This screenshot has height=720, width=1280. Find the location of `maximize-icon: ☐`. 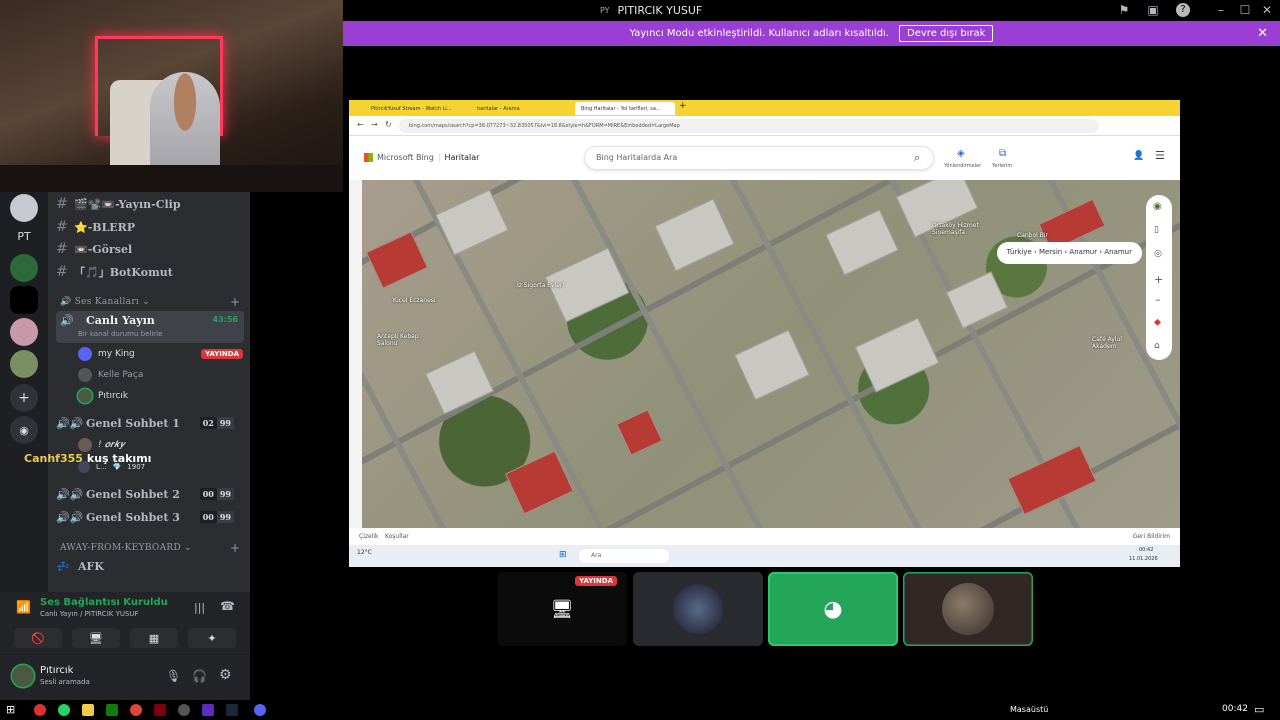

maximize-icon: ☐ is located at coordinates (1245, 10).